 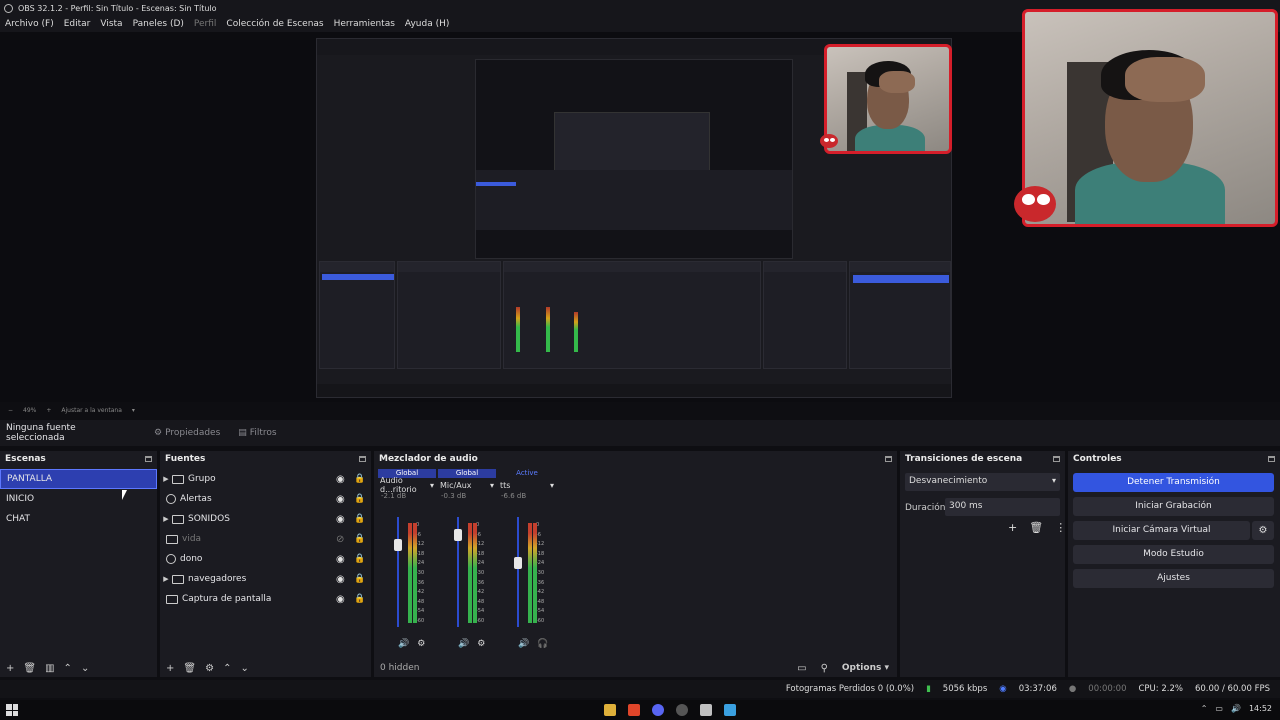 What do you see at coordinates (364, 24) in the screenshot?
I see `menu-herramientas: Herramientas` at bounding box center [364, 24].